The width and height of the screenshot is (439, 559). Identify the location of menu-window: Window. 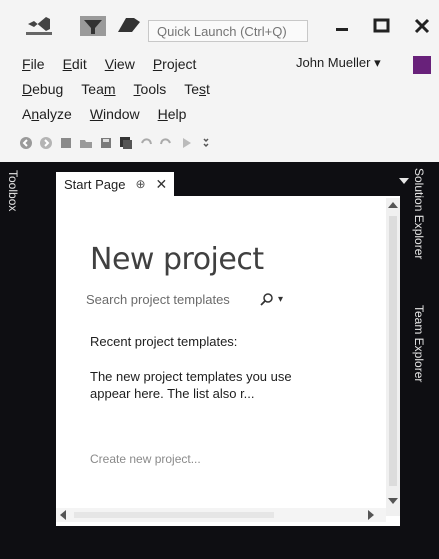
(115, 114).